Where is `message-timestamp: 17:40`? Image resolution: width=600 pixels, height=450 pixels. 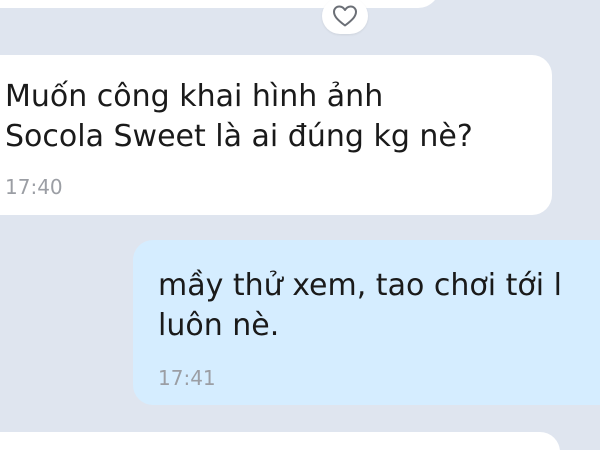 message-timestamp: 17:40 is located at coordinates (34, 187).